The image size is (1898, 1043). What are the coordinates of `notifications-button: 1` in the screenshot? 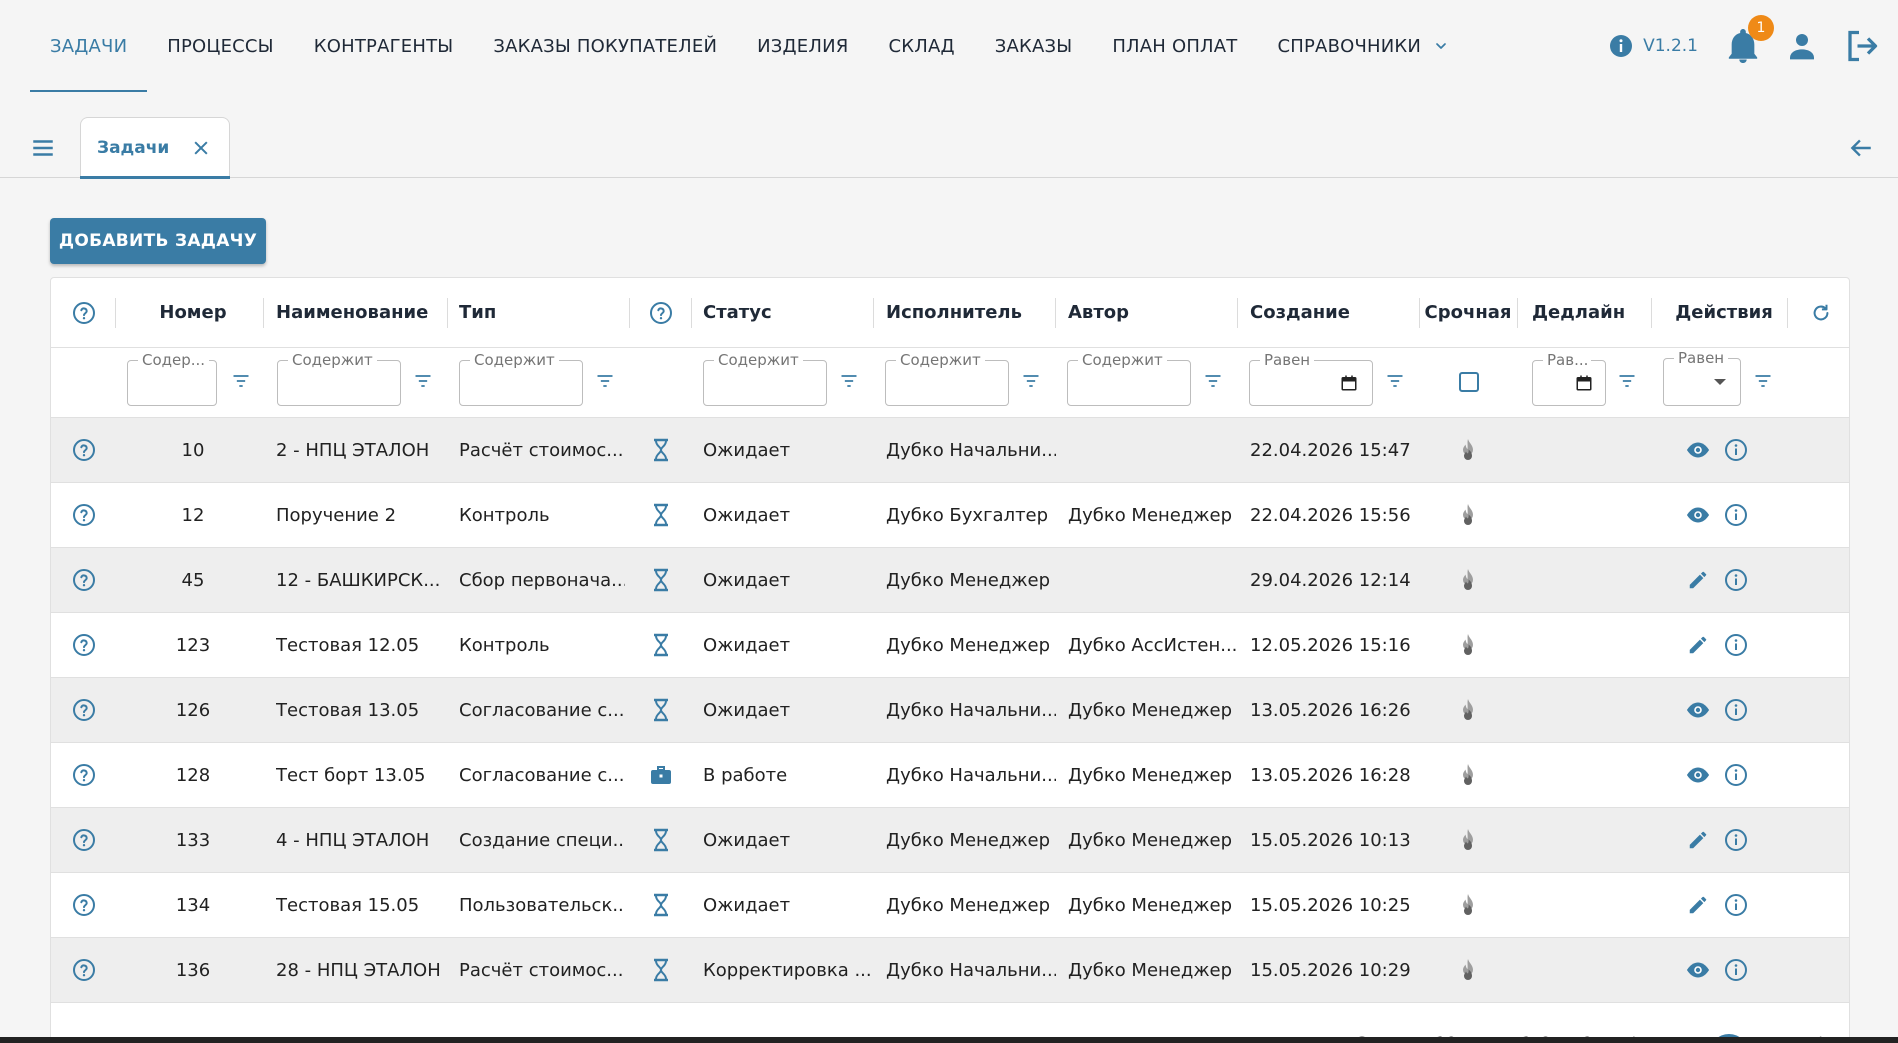 It's located at (1750, 40).